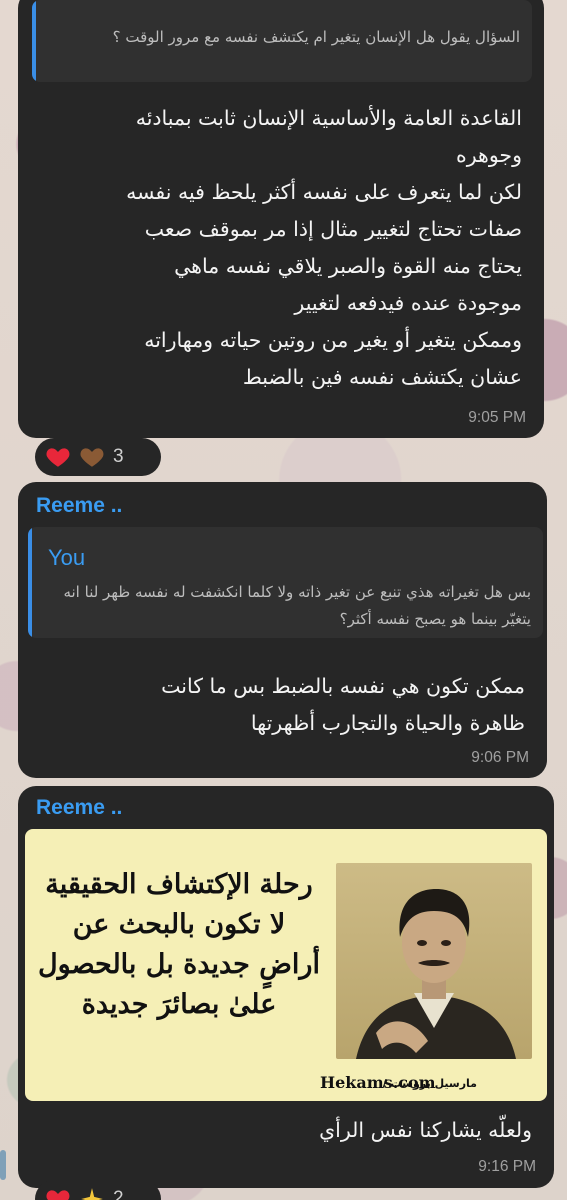 The width and height of the screenshot is (567, 1200). What do you see at coordinates (3, 1165) in the screenshot?
I see `scroll-indicator` at bounding box center [3, 1165].